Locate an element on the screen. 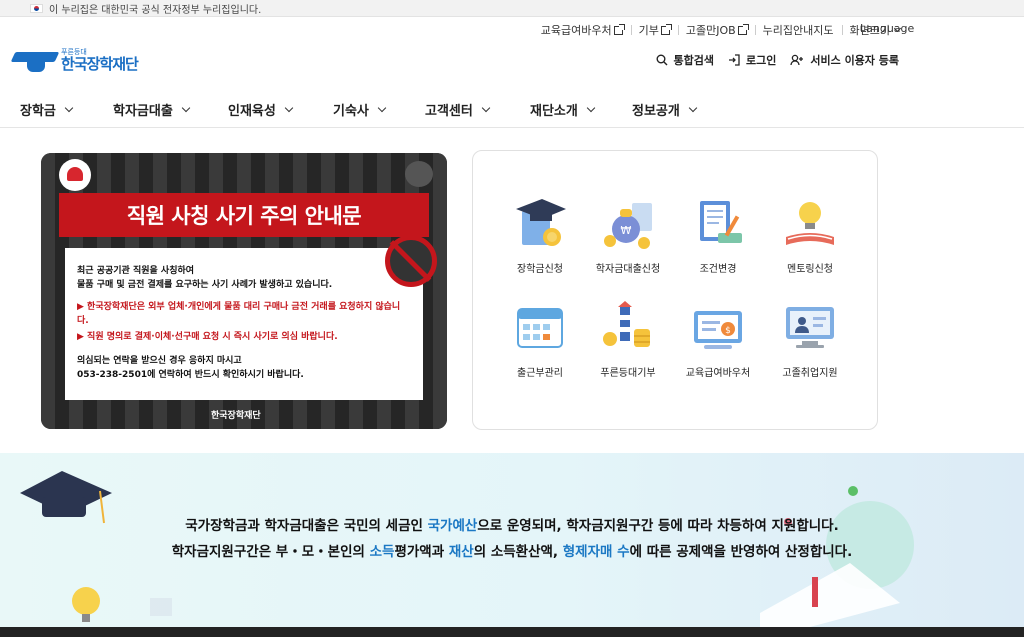  utility-voucher-link: 교육급여바우처 is located at coordinates (582, 30).